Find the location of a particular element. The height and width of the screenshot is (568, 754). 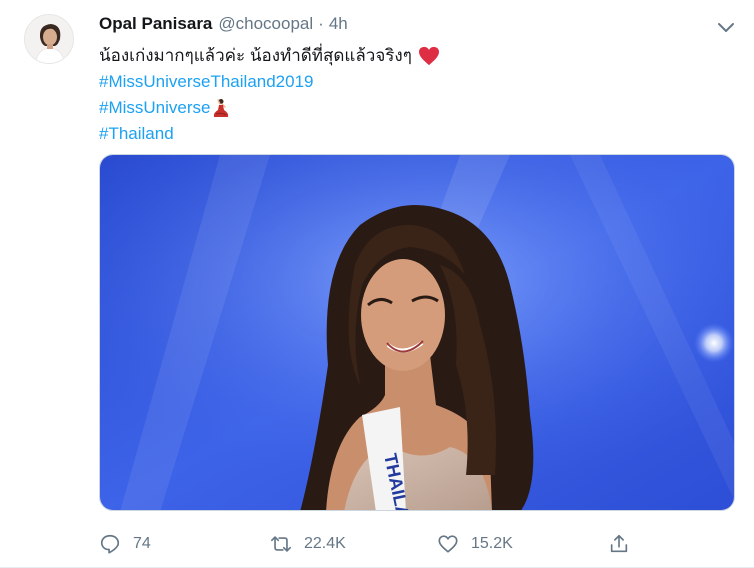

hashtag-link: #Thailand is located at coordinates (136, 134).